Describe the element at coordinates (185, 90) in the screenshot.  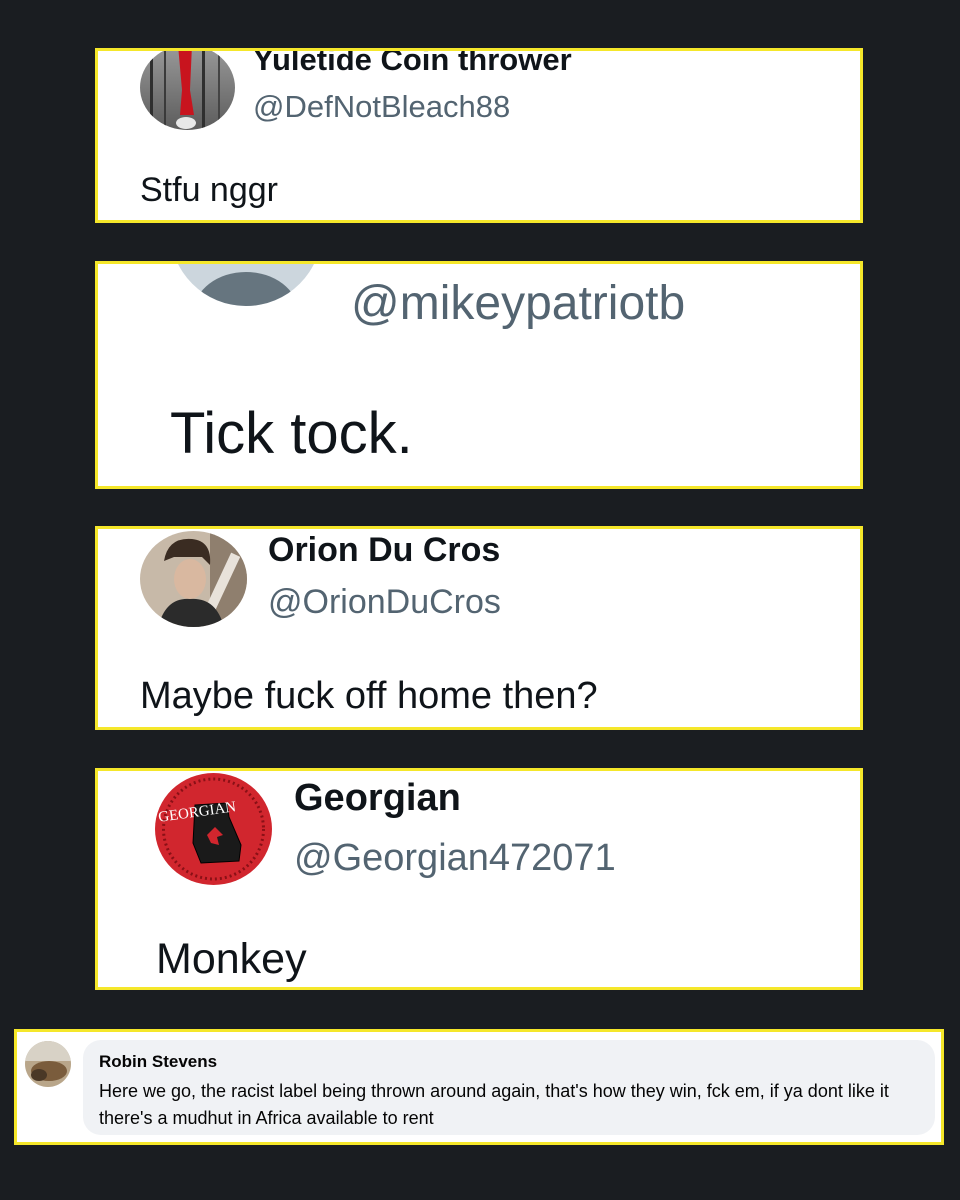
I see `forest-photo-icon` at that location.